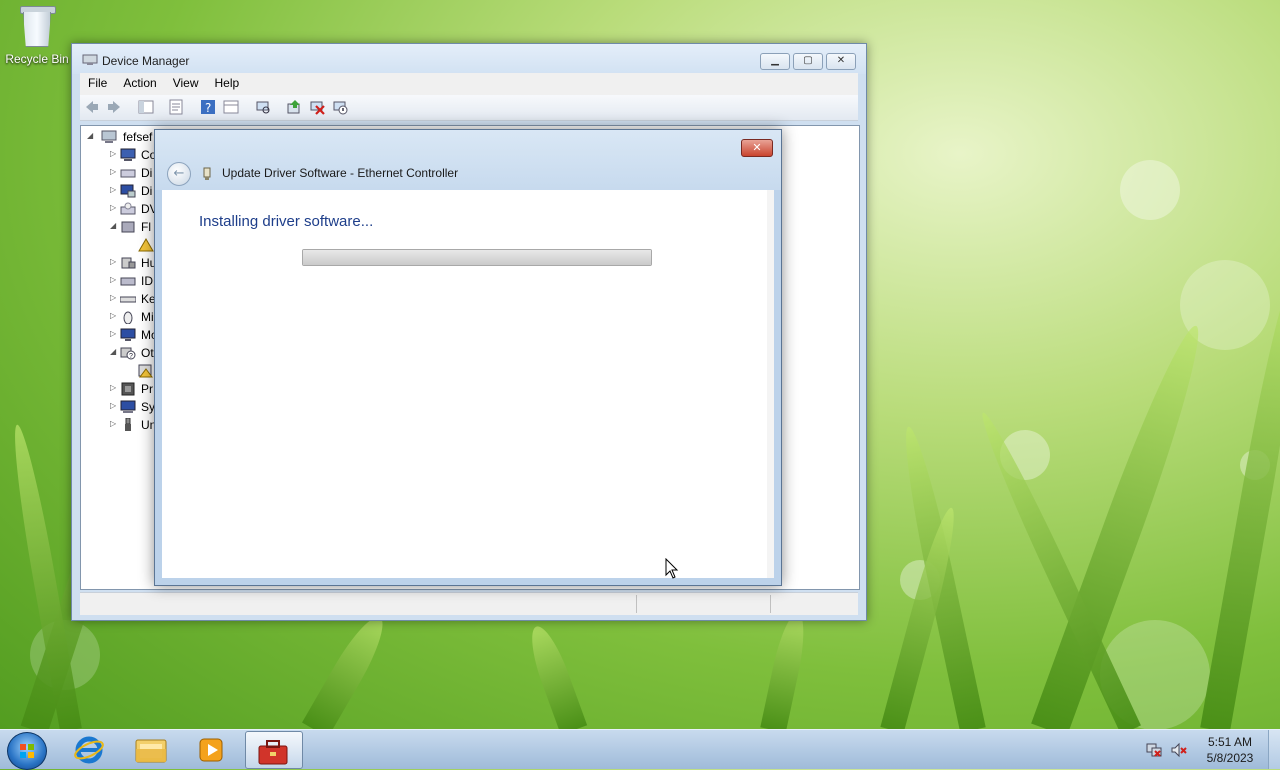 This screenshot has height=770, width=1280. What do you see at coordinates (128, 191) in the screenshot?
I see `display-adapter-icon` at bounding box center [128, 191].